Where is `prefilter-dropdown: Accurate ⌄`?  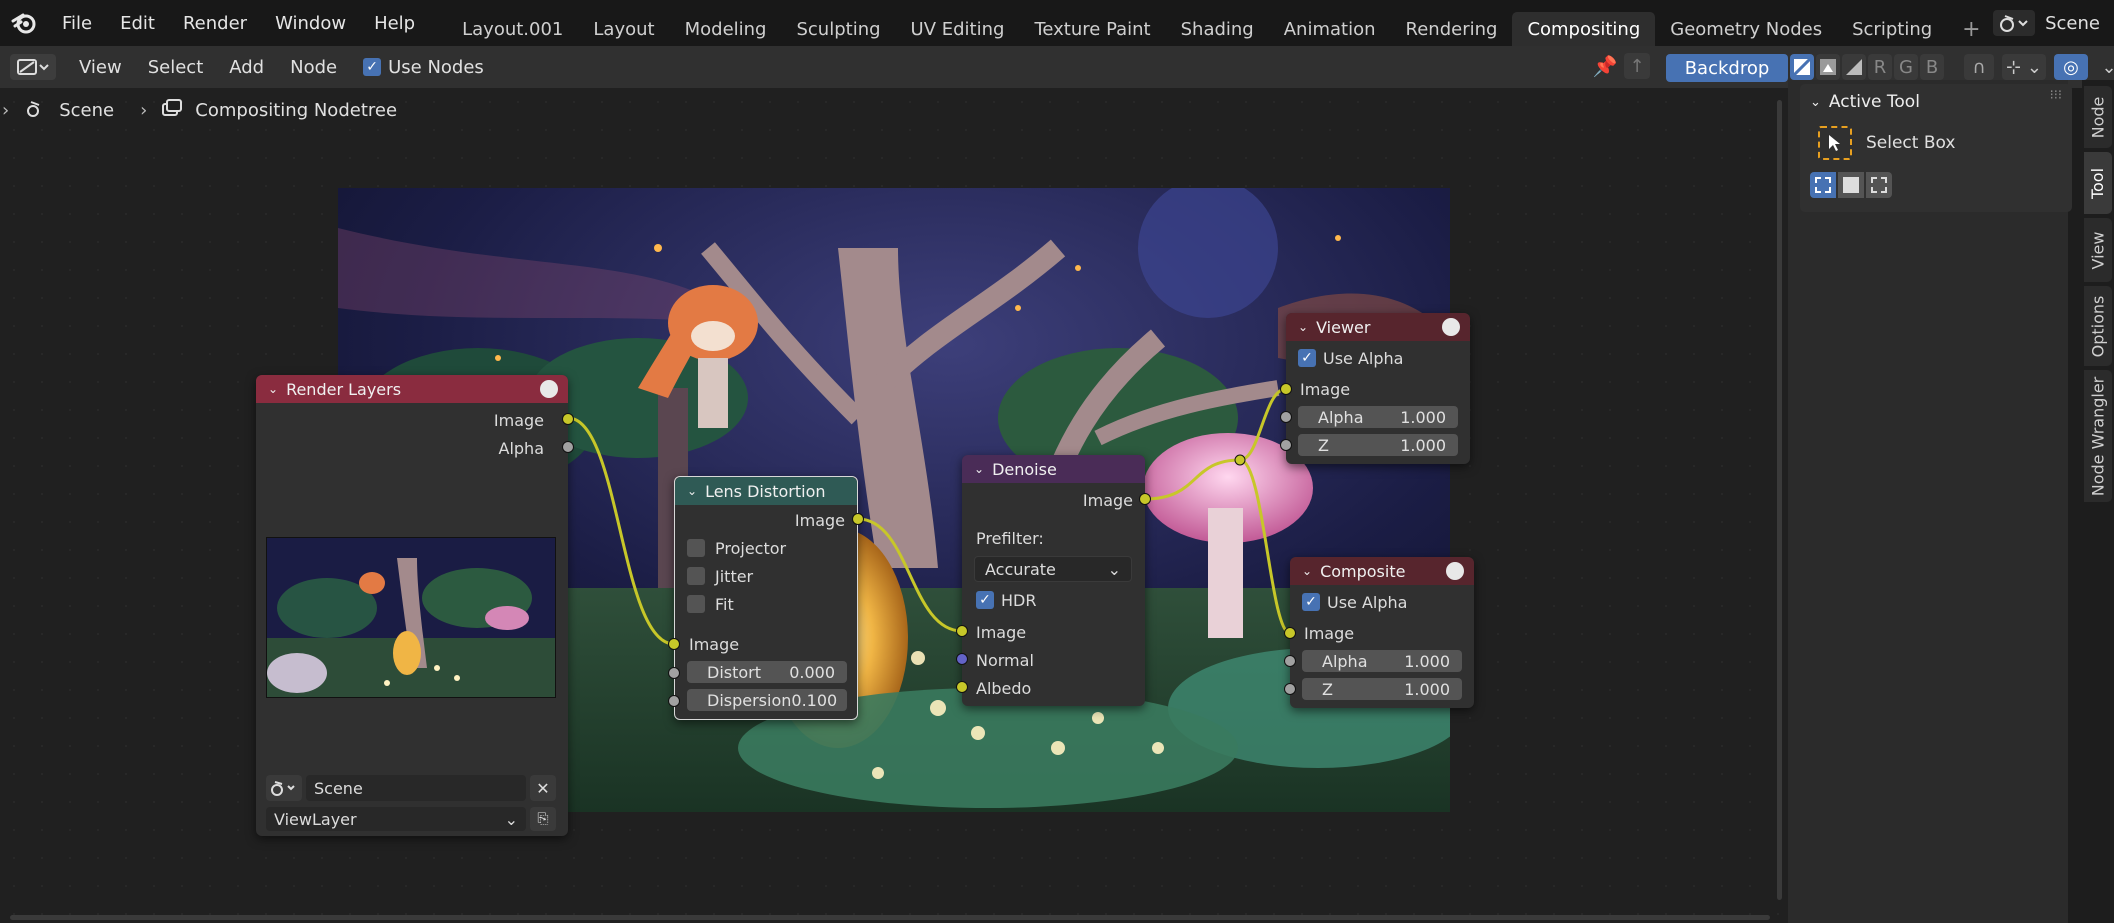 prefilter-dropdown: Accurate ⌄ is located at coordinates (1053, 569).